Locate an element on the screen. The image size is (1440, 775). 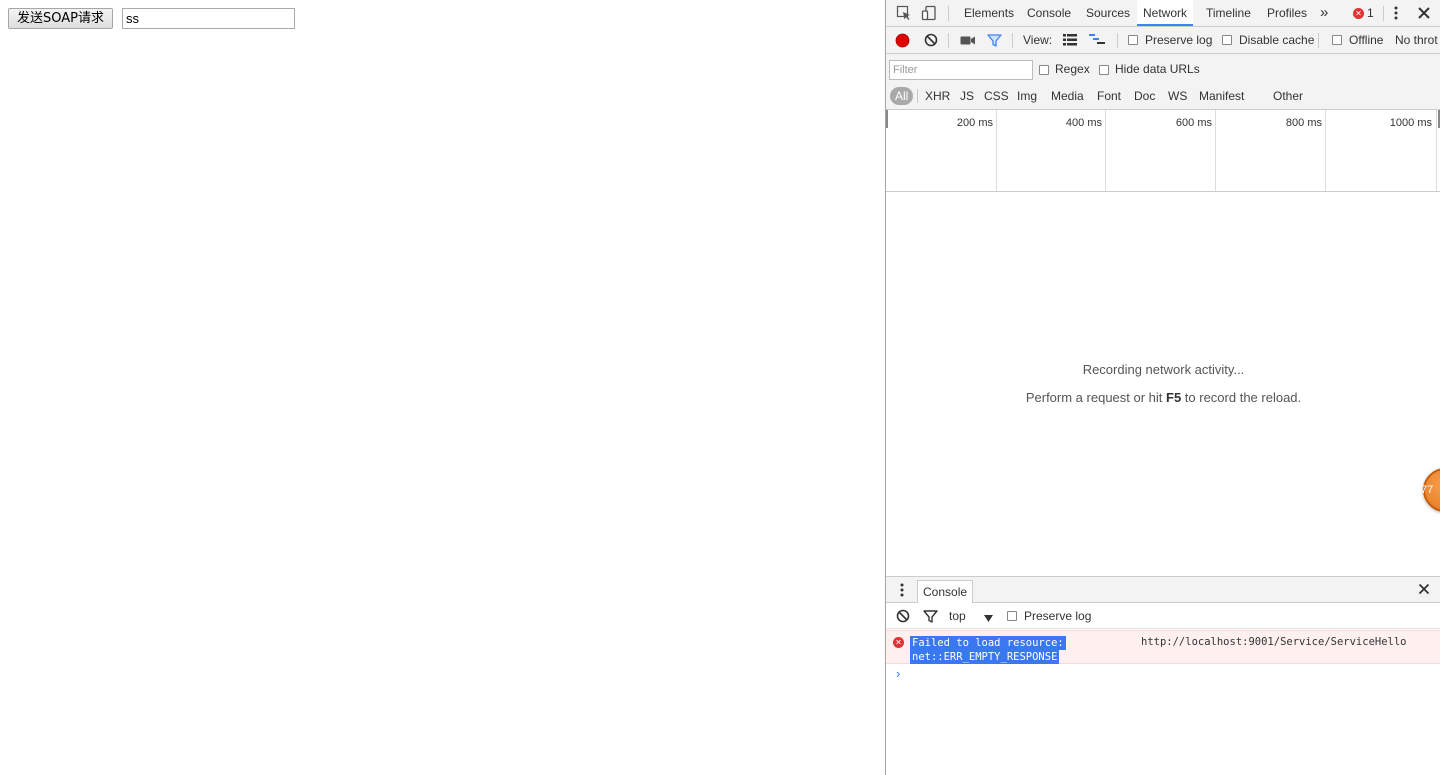
more-tabs-button: » is located at coordinates (1324, 13).